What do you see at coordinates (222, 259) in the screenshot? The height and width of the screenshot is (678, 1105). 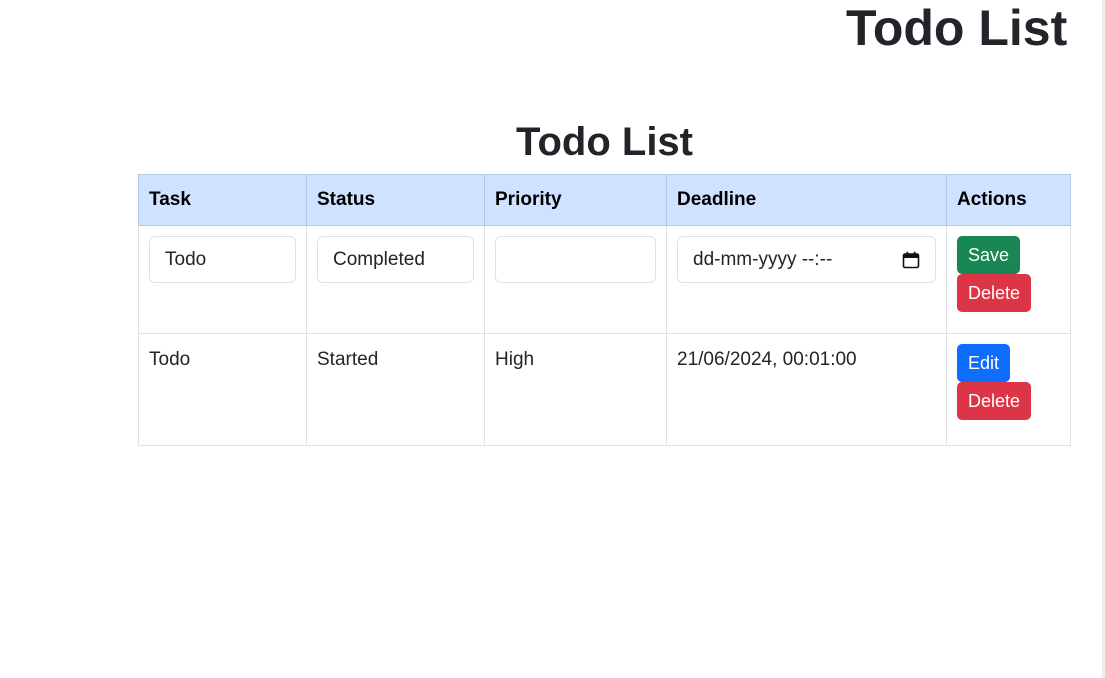 I see `task-input` at bounding box center [222, 259].